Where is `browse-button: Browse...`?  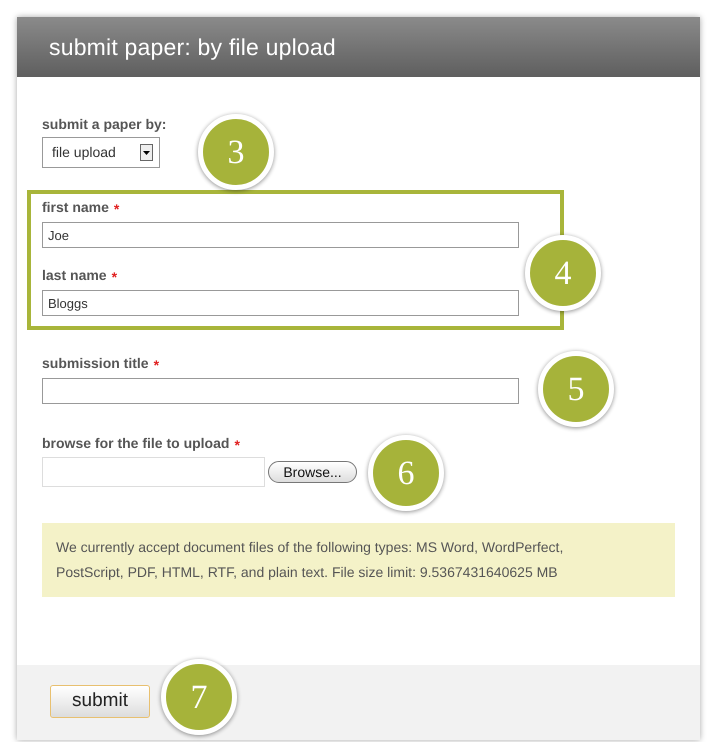
browse-button: Browse... is located at coordinates (312, 472).